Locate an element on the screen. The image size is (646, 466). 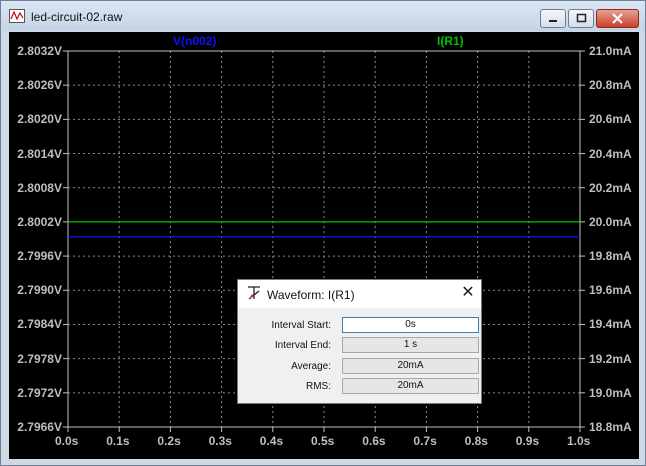
x-axis-label: 0.3s is located at coordinates (220, 441).